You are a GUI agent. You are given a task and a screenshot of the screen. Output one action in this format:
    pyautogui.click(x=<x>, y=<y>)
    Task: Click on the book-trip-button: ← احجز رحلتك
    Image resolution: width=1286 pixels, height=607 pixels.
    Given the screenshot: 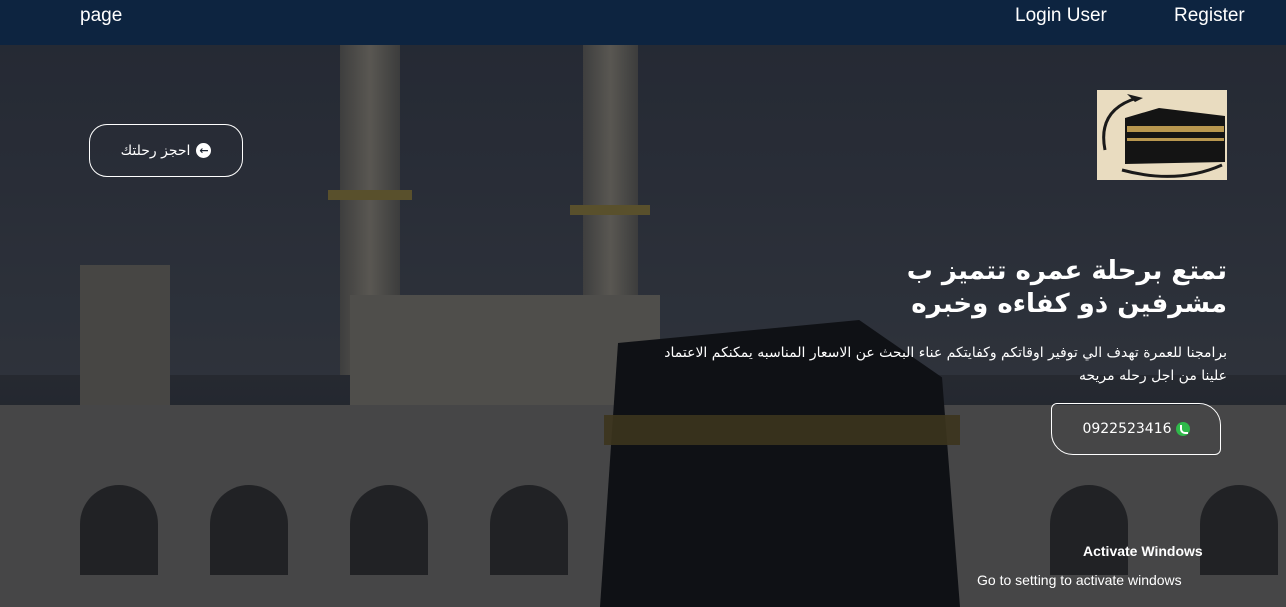 What is the action you would take?
    pyautogui.click(x=166, y=150)
    